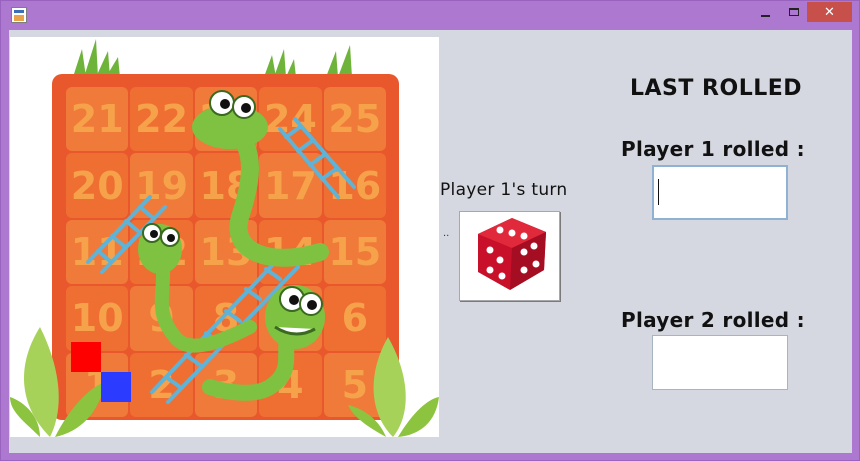 The height and width of the screenshot is (461, 860). What do you see at coordinates (765, 16) in the screenshot?
I see `minimize-icon` at bounding box center [765, 16].